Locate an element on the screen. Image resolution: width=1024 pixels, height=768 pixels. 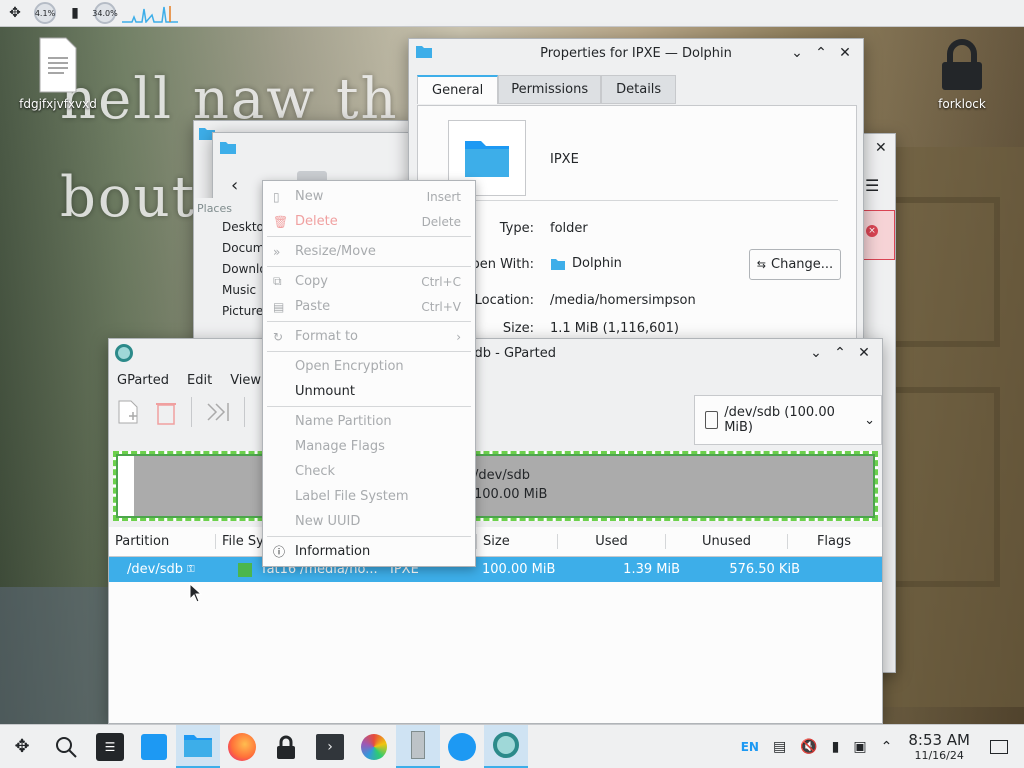
clock-date: 11/16/24 is located at coordinates (939, 755).